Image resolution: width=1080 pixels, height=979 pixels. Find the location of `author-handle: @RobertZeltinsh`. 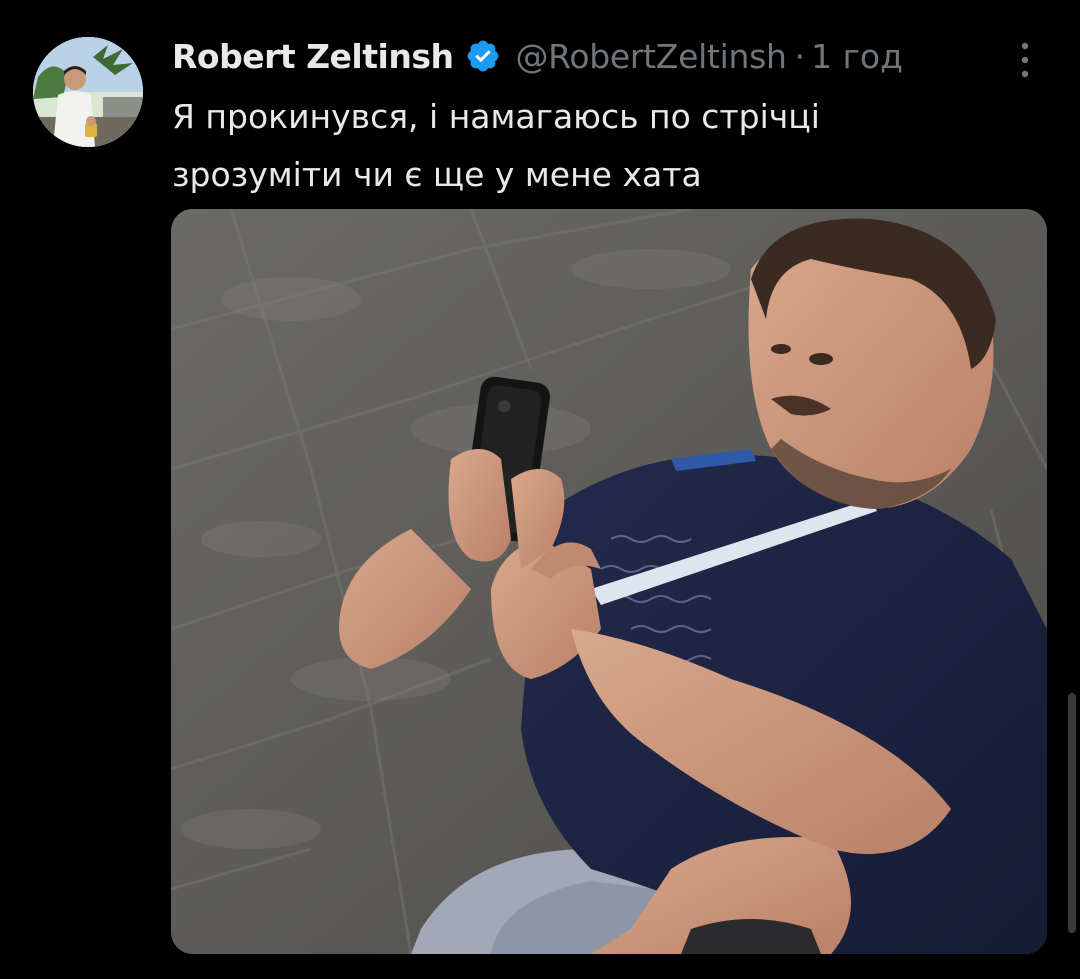

author-handle: @RobertZeltinsh is located at coordinates (650, 56).